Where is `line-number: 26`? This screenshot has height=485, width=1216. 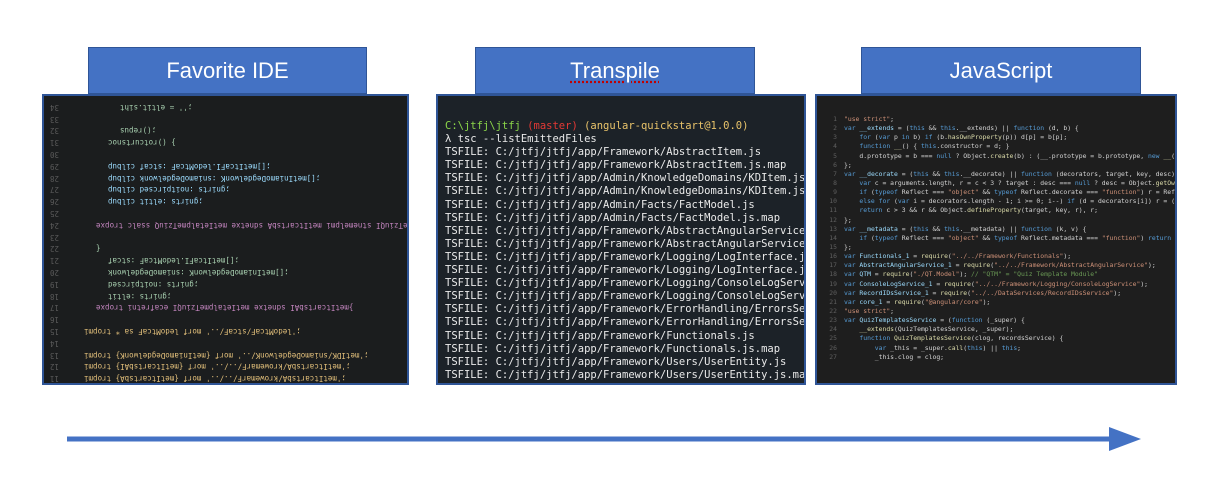
line-number: 26 is located at coordinates (833, 347).